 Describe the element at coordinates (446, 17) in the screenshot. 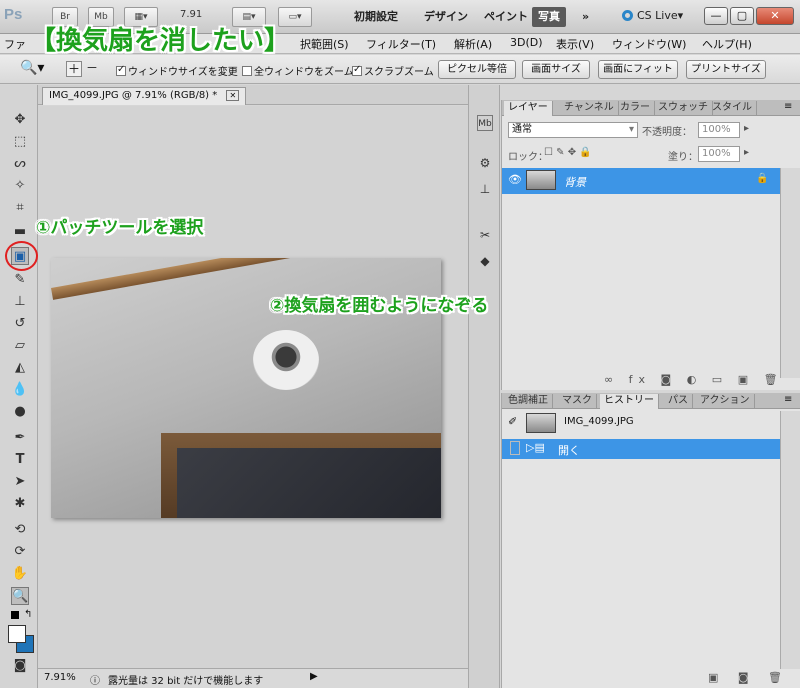

I see `workspace-design: デザイン` at that location.